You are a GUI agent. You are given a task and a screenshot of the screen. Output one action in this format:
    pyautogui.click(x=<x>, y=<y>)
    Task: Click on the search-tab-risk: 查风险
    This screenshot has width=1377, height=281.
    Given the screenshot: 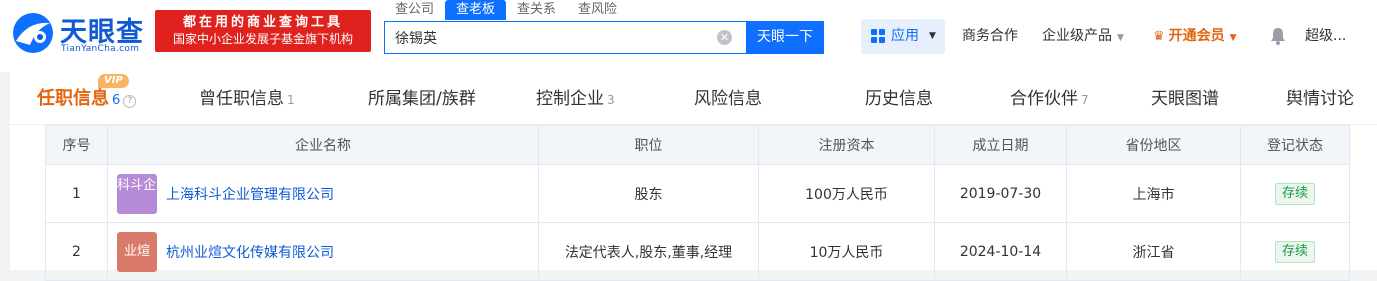 What is the action you would take?
    pyautogui.click(x=597, y=10)
    